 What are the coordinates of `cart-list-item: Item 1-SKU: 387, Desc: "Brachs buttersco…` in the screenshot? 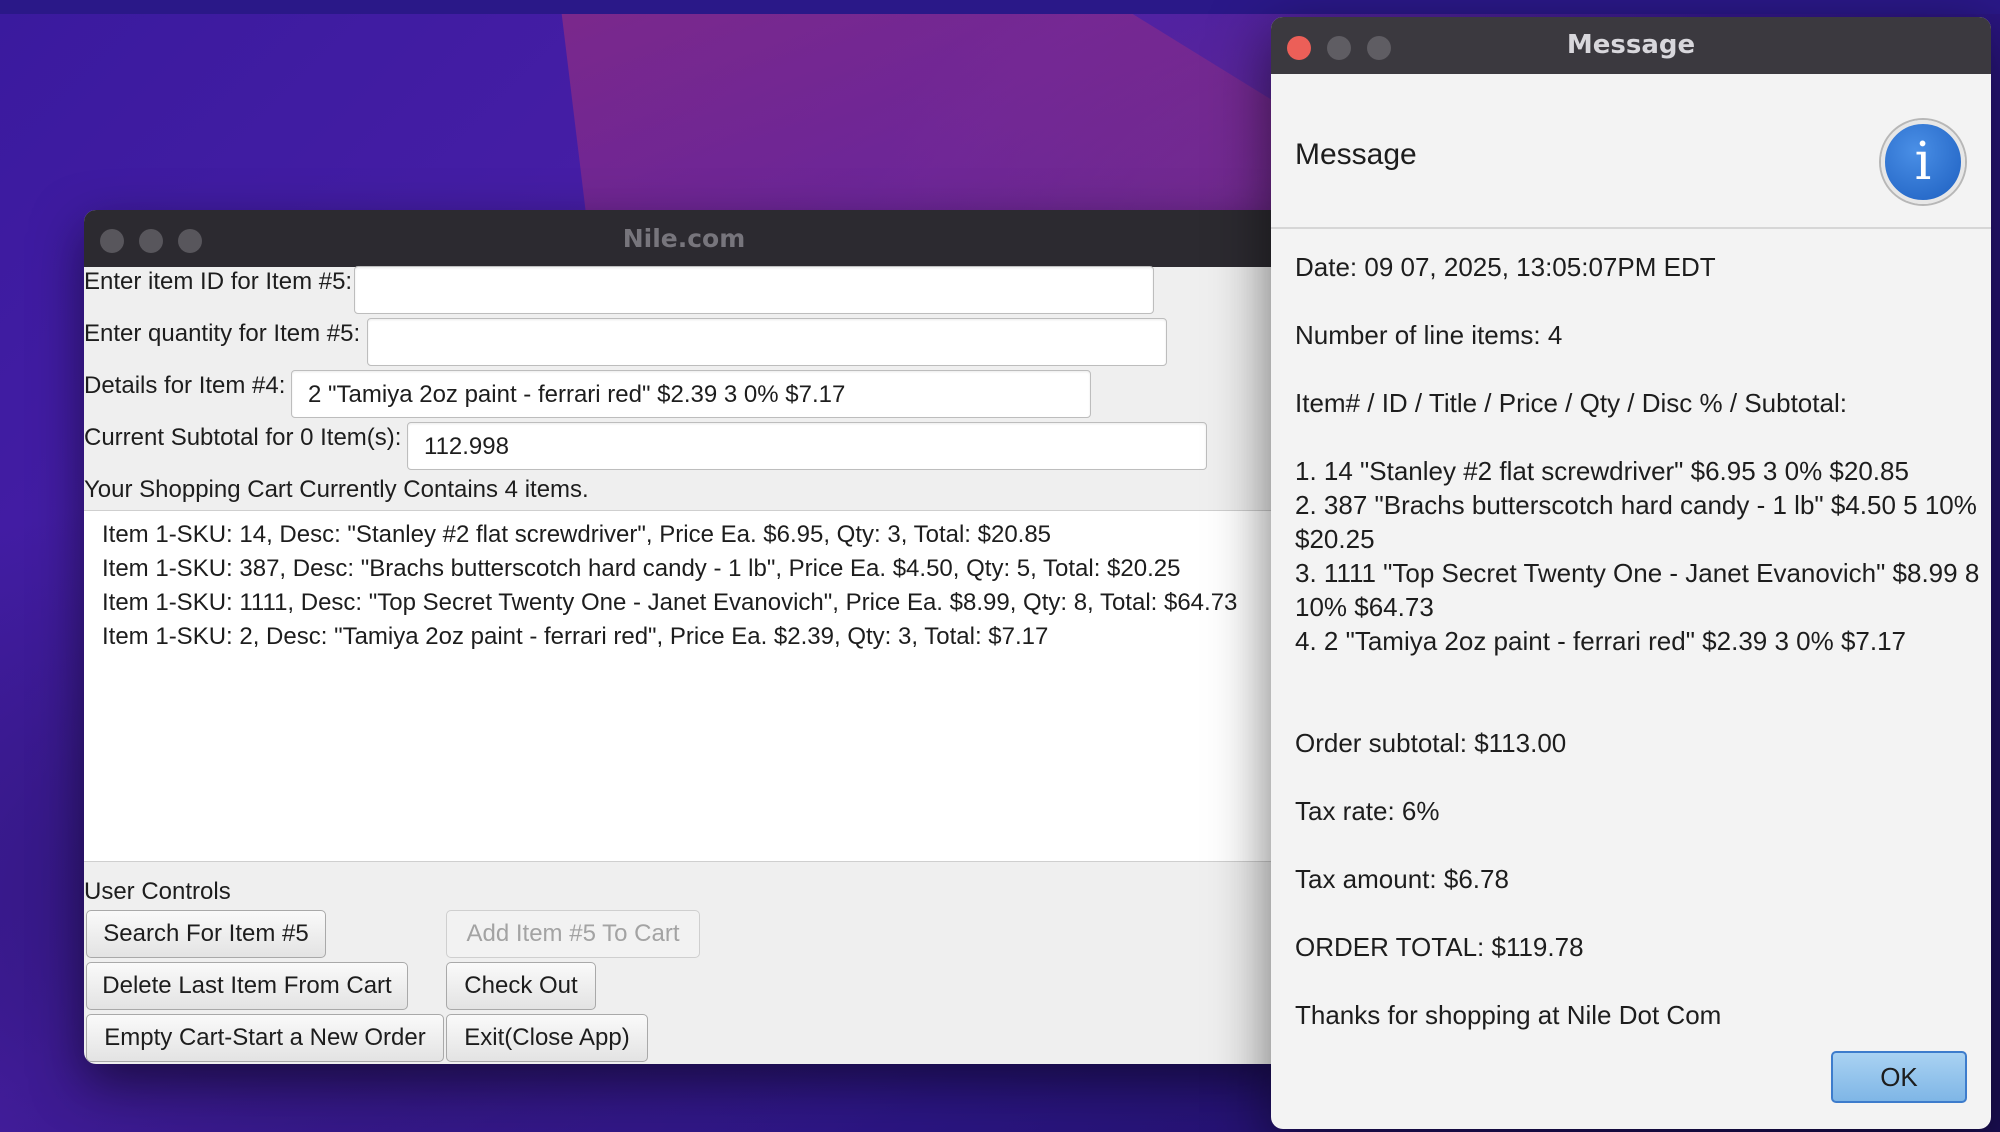 It's located at (641, 569).